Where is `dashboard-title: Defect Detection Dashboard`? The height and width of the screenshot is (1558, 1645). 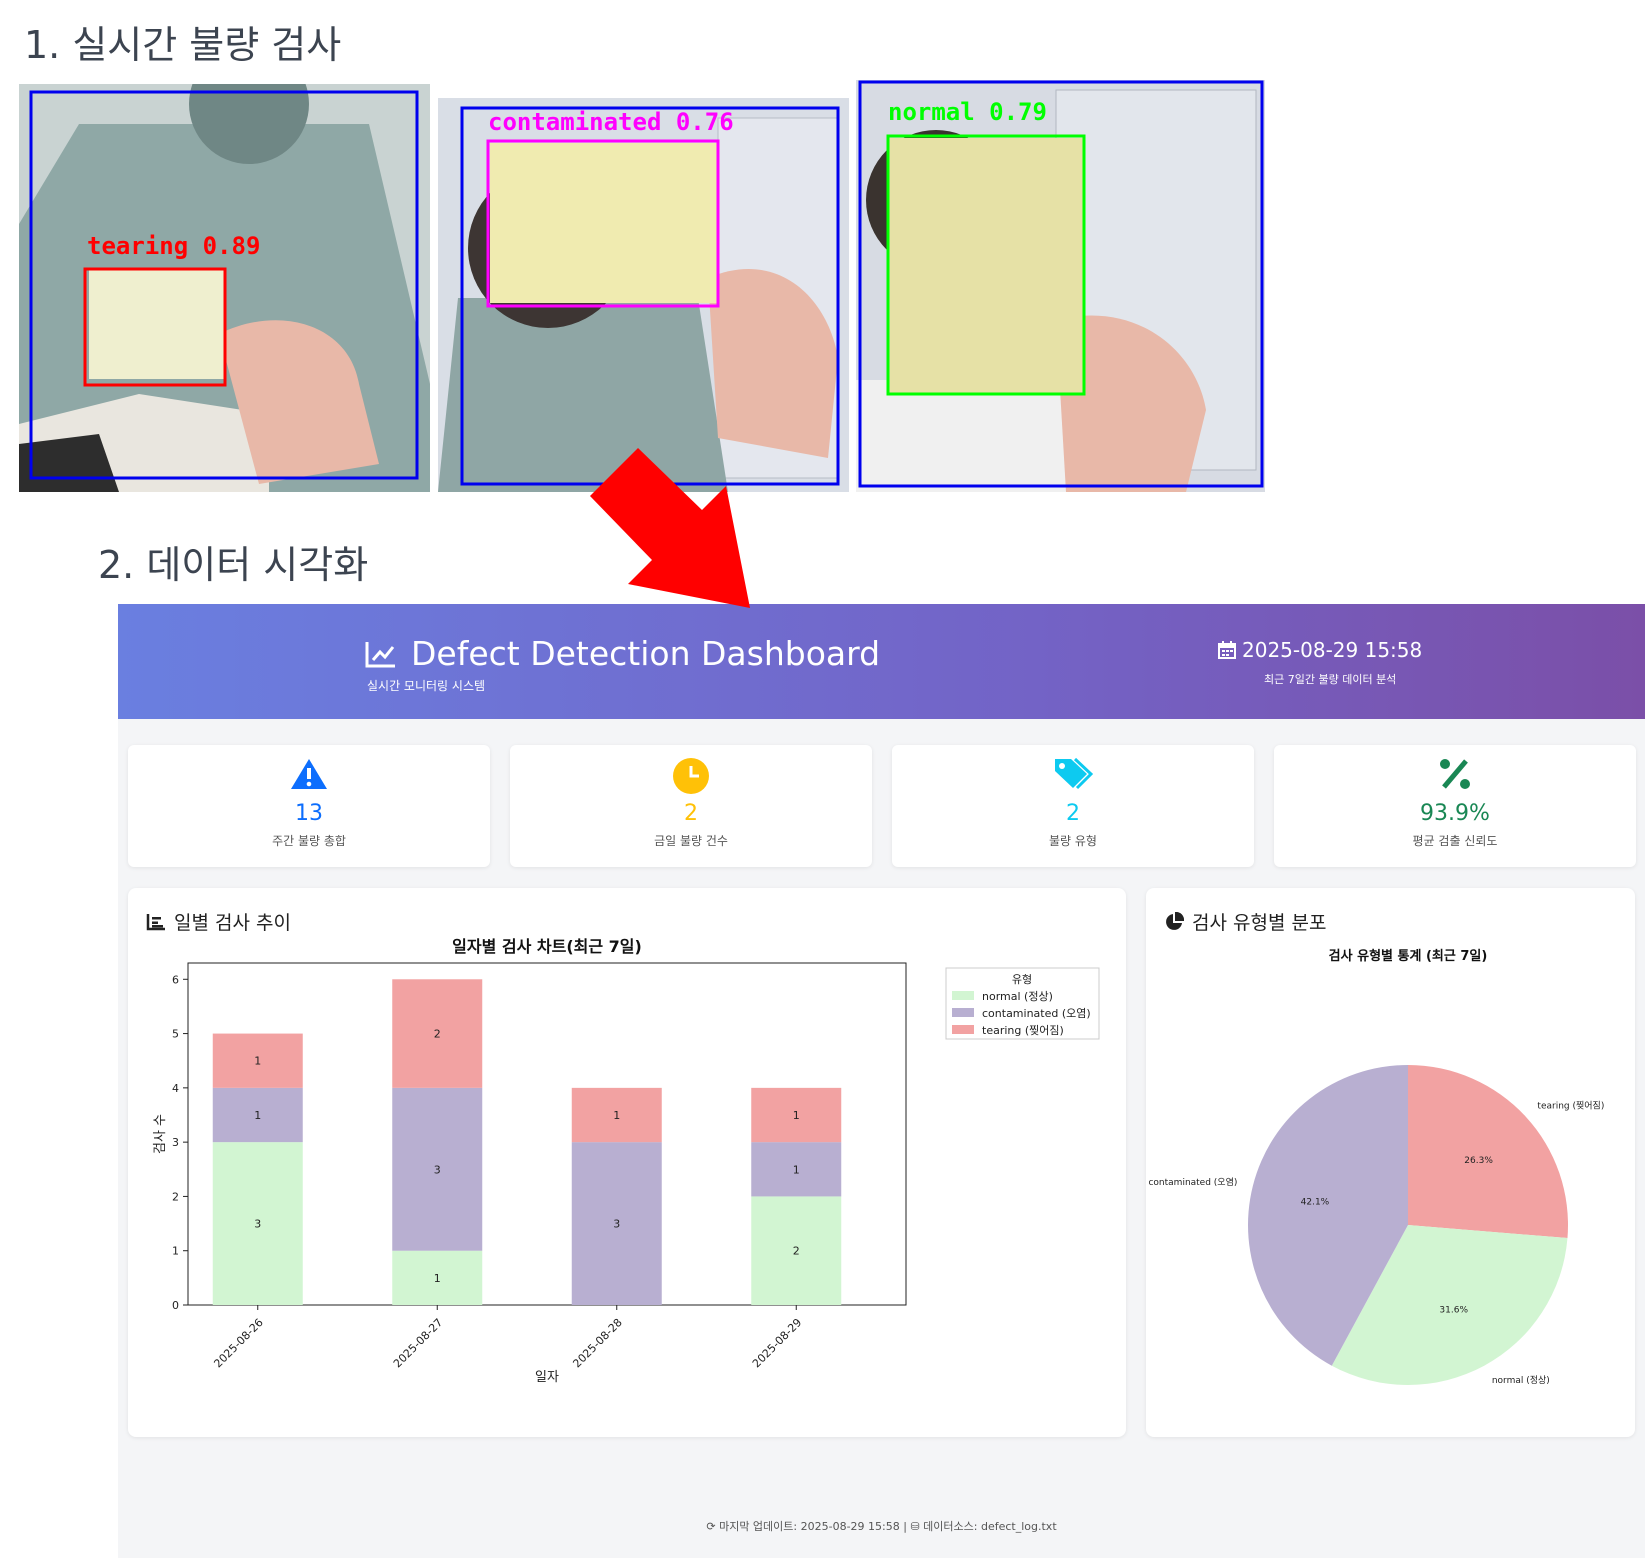
dashboard-title: Defect Detection Dashboard is located at coordinates (622, 653).